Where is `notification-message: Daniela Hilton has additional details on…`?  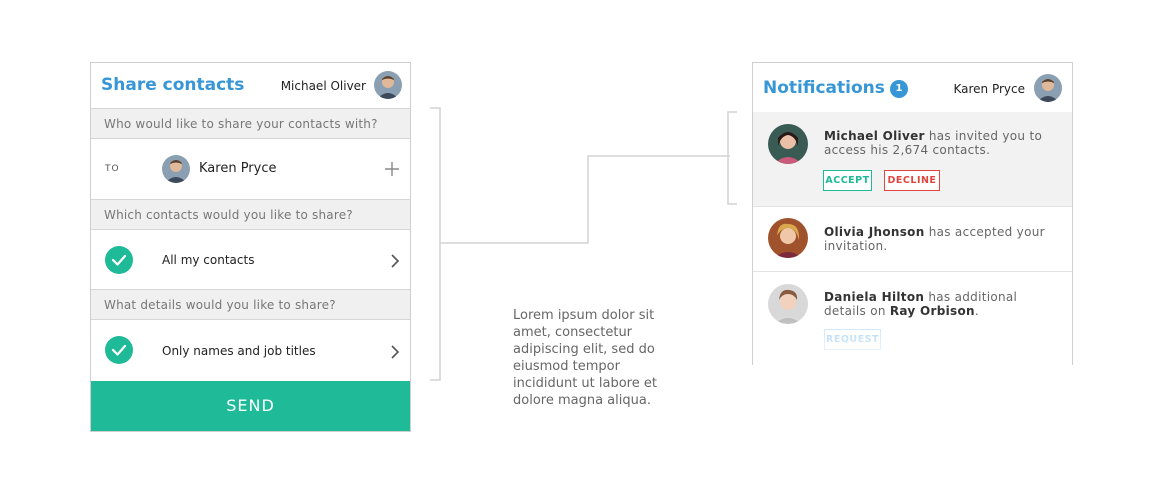 notification-message: Daniela Hilton has additional details on… is located at coordinates (921, 304).